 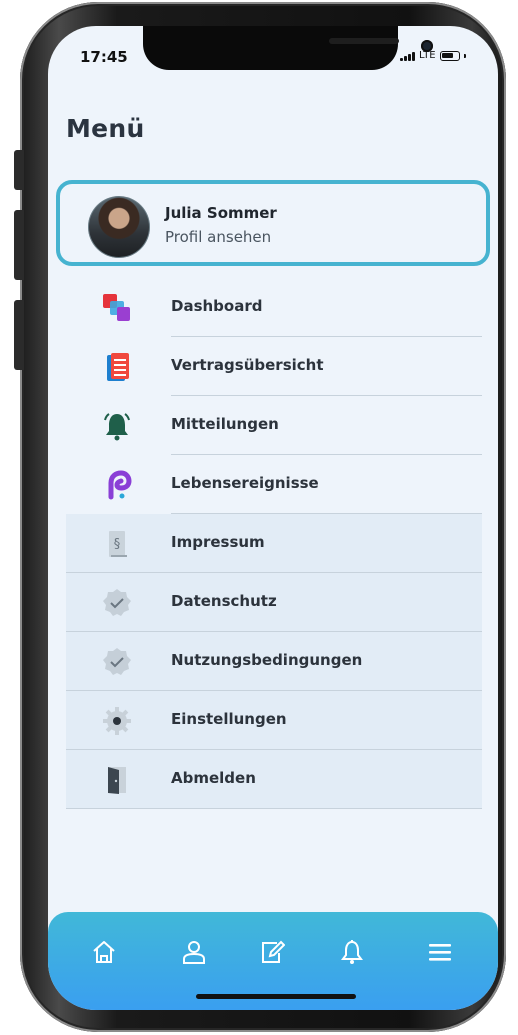 What do you see at coordinates (117, 780) in the screenshot?
I see `logout-door-icon` at bounding box center [117, 780].